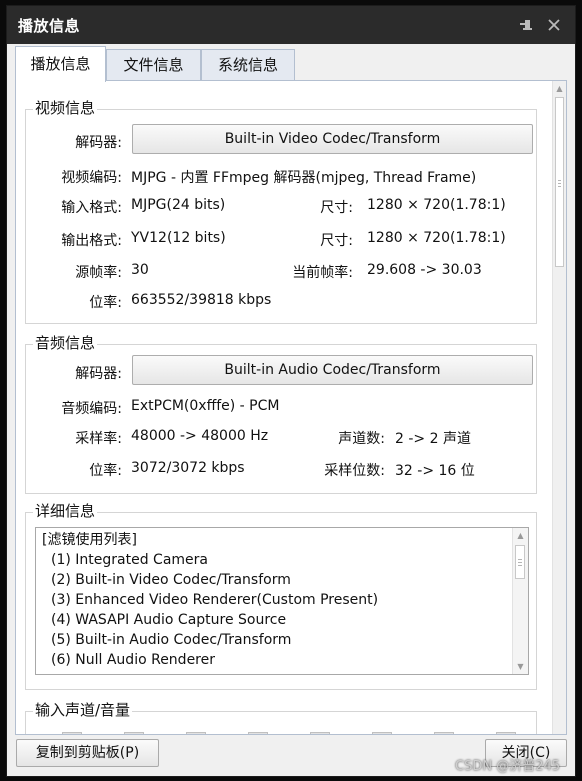 Image resolution: width=582 pixels, height=781 pixels. I want to click on channels-value: 2 -> 2 声道, so click(433, 439).